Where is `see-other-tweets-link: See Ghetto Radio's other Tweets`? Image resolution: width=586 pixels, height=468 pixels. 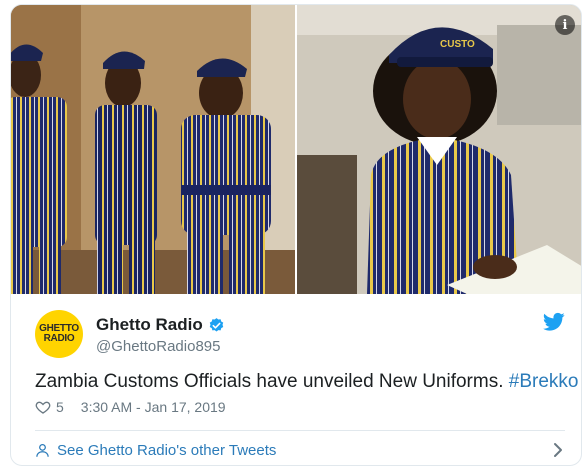 see-other-tweets-link: See Ghetto Radio's other Tweets is located at coordinates (300, 450).